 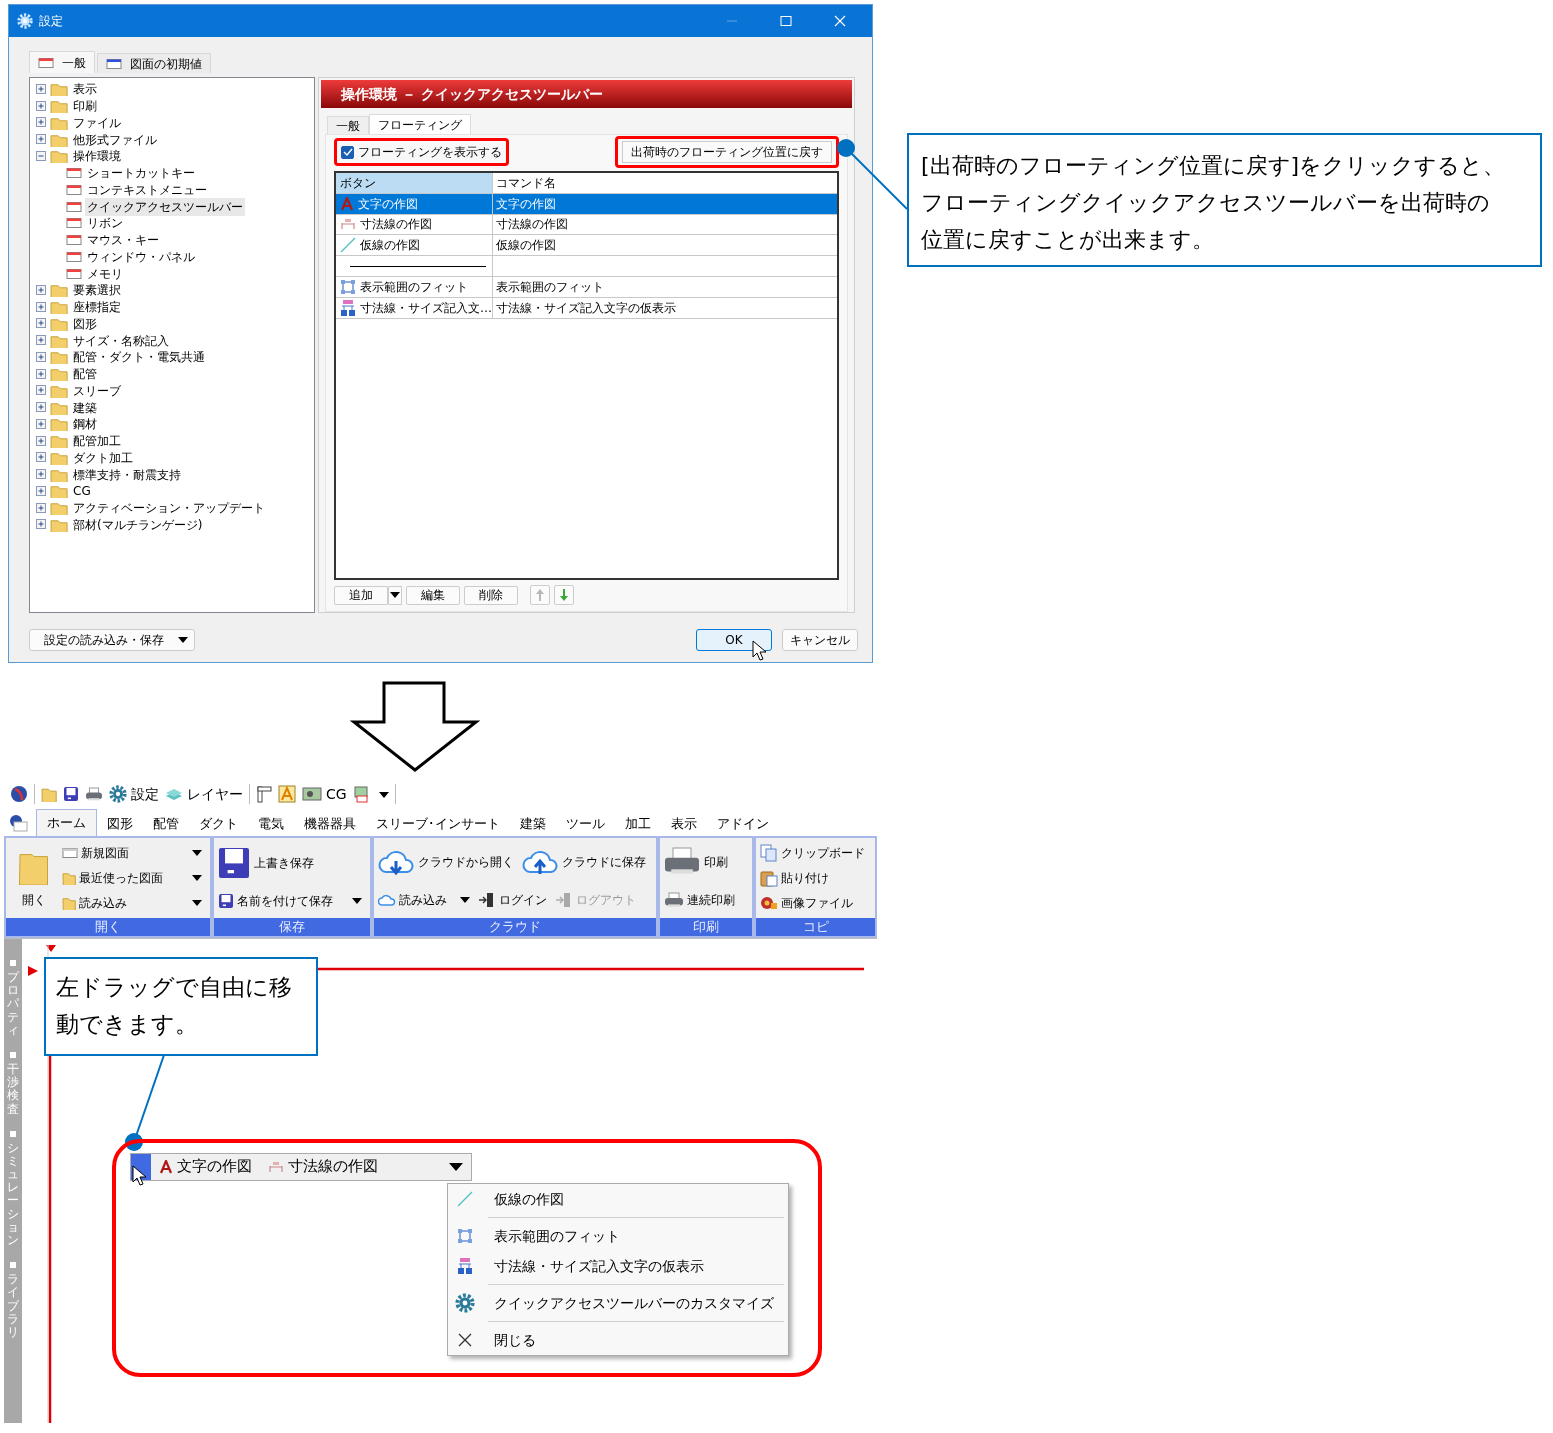 I want to click on ribbon-tab: スリーブ･インサート, so click(x=438, y=824).